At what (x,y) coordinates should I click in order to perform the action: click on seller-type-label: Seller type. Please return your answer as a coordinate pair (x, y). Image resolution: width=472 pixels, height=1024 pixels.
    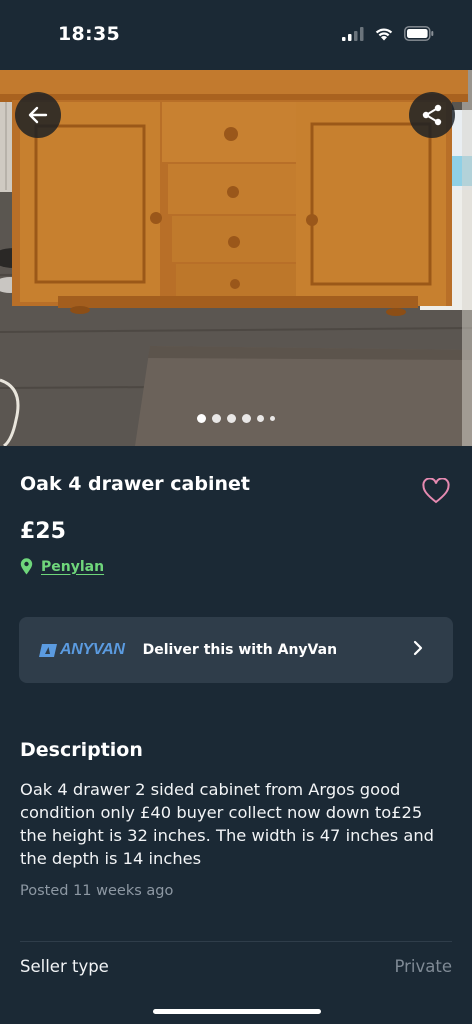
    Looking at the image, I should click on (64, 966).